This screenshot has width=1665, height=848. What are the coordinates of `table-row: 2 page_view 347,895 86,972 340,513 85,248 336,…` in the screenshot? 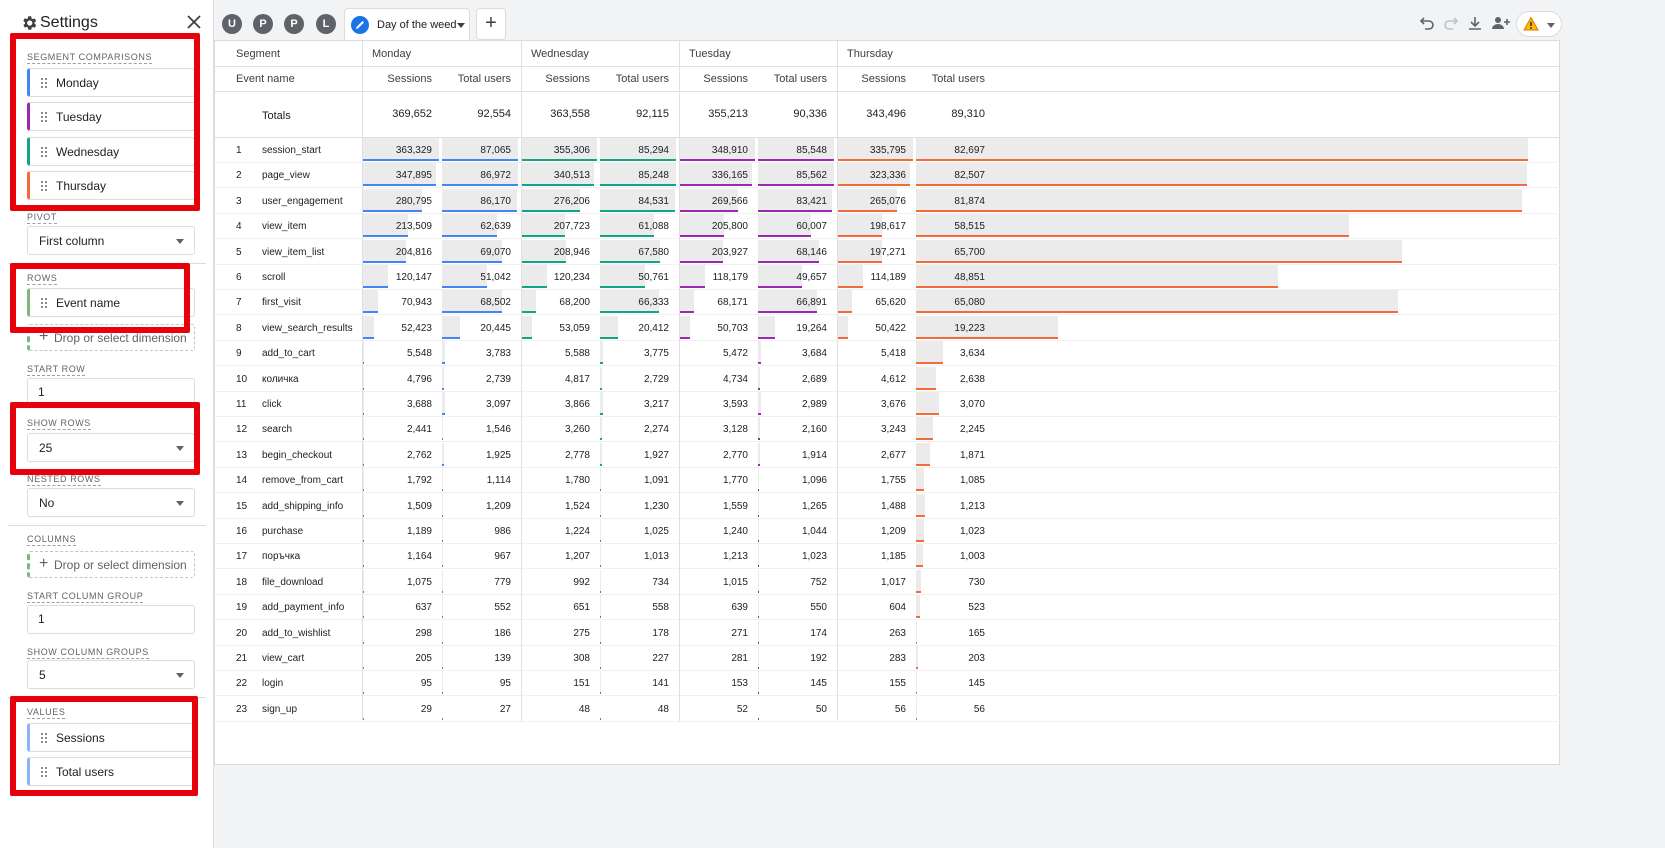 It's located at (888, 175).